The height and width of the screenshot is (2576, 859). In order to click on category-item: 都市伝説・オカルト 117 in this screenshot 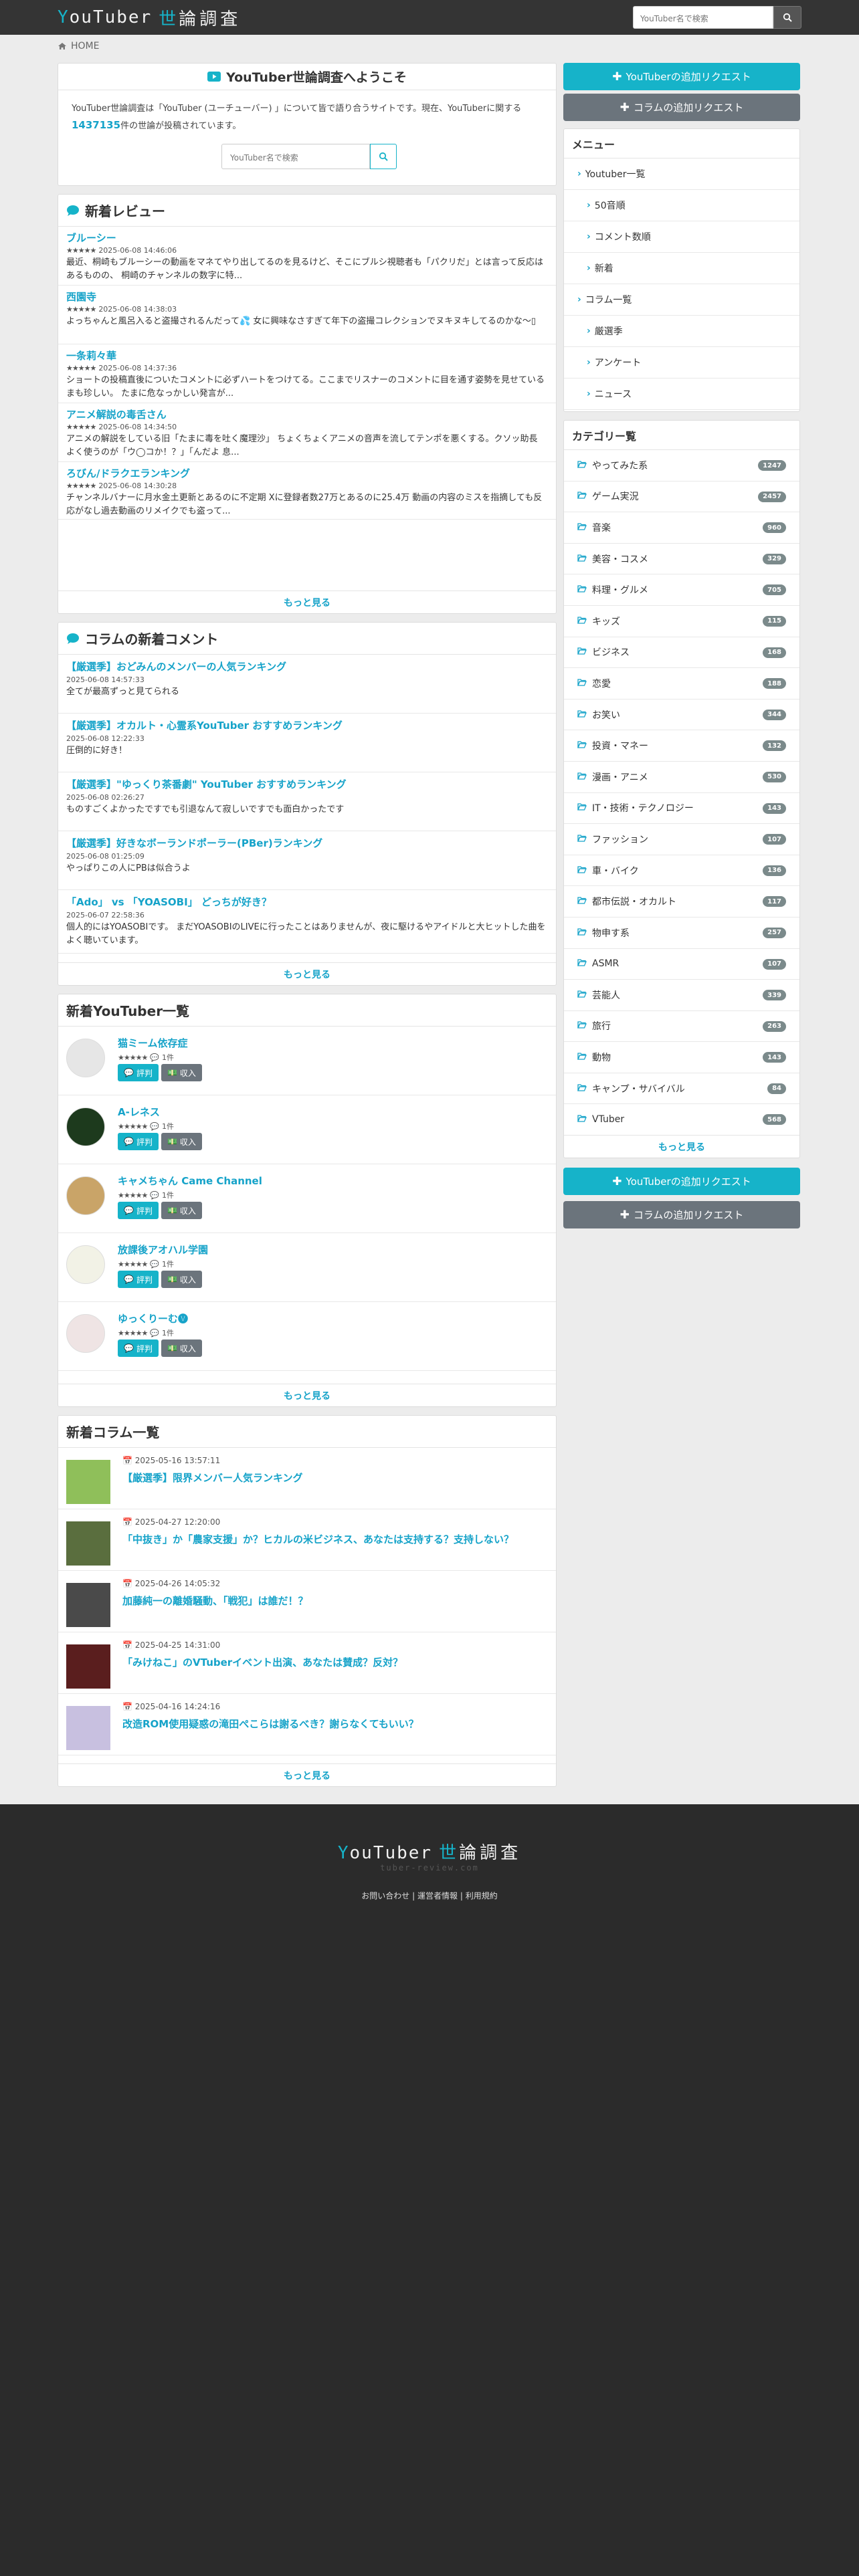, I will do `click(682, 902)`.